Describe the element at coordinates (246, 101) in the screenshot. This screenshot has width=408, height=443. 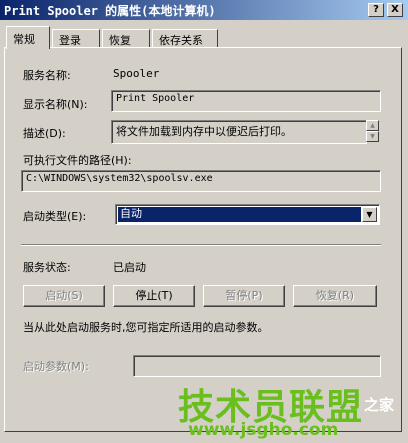
I see `display-name-field: Print Spooler` at that location.